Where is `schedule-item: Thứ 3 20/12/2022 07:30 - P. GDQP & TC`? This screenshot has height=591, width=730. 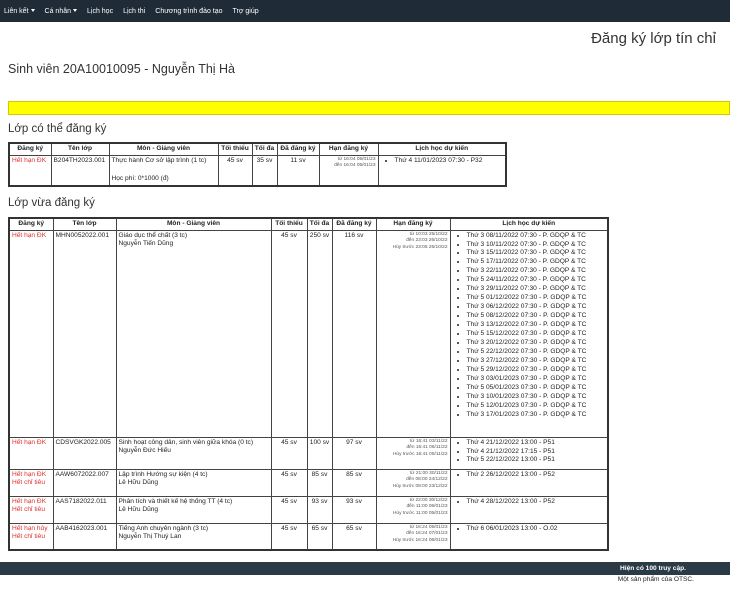
schedule-item: Thứ 3 20/12/2022 07:30 - P. GDQP & TC is located at coordinates (536, 343).